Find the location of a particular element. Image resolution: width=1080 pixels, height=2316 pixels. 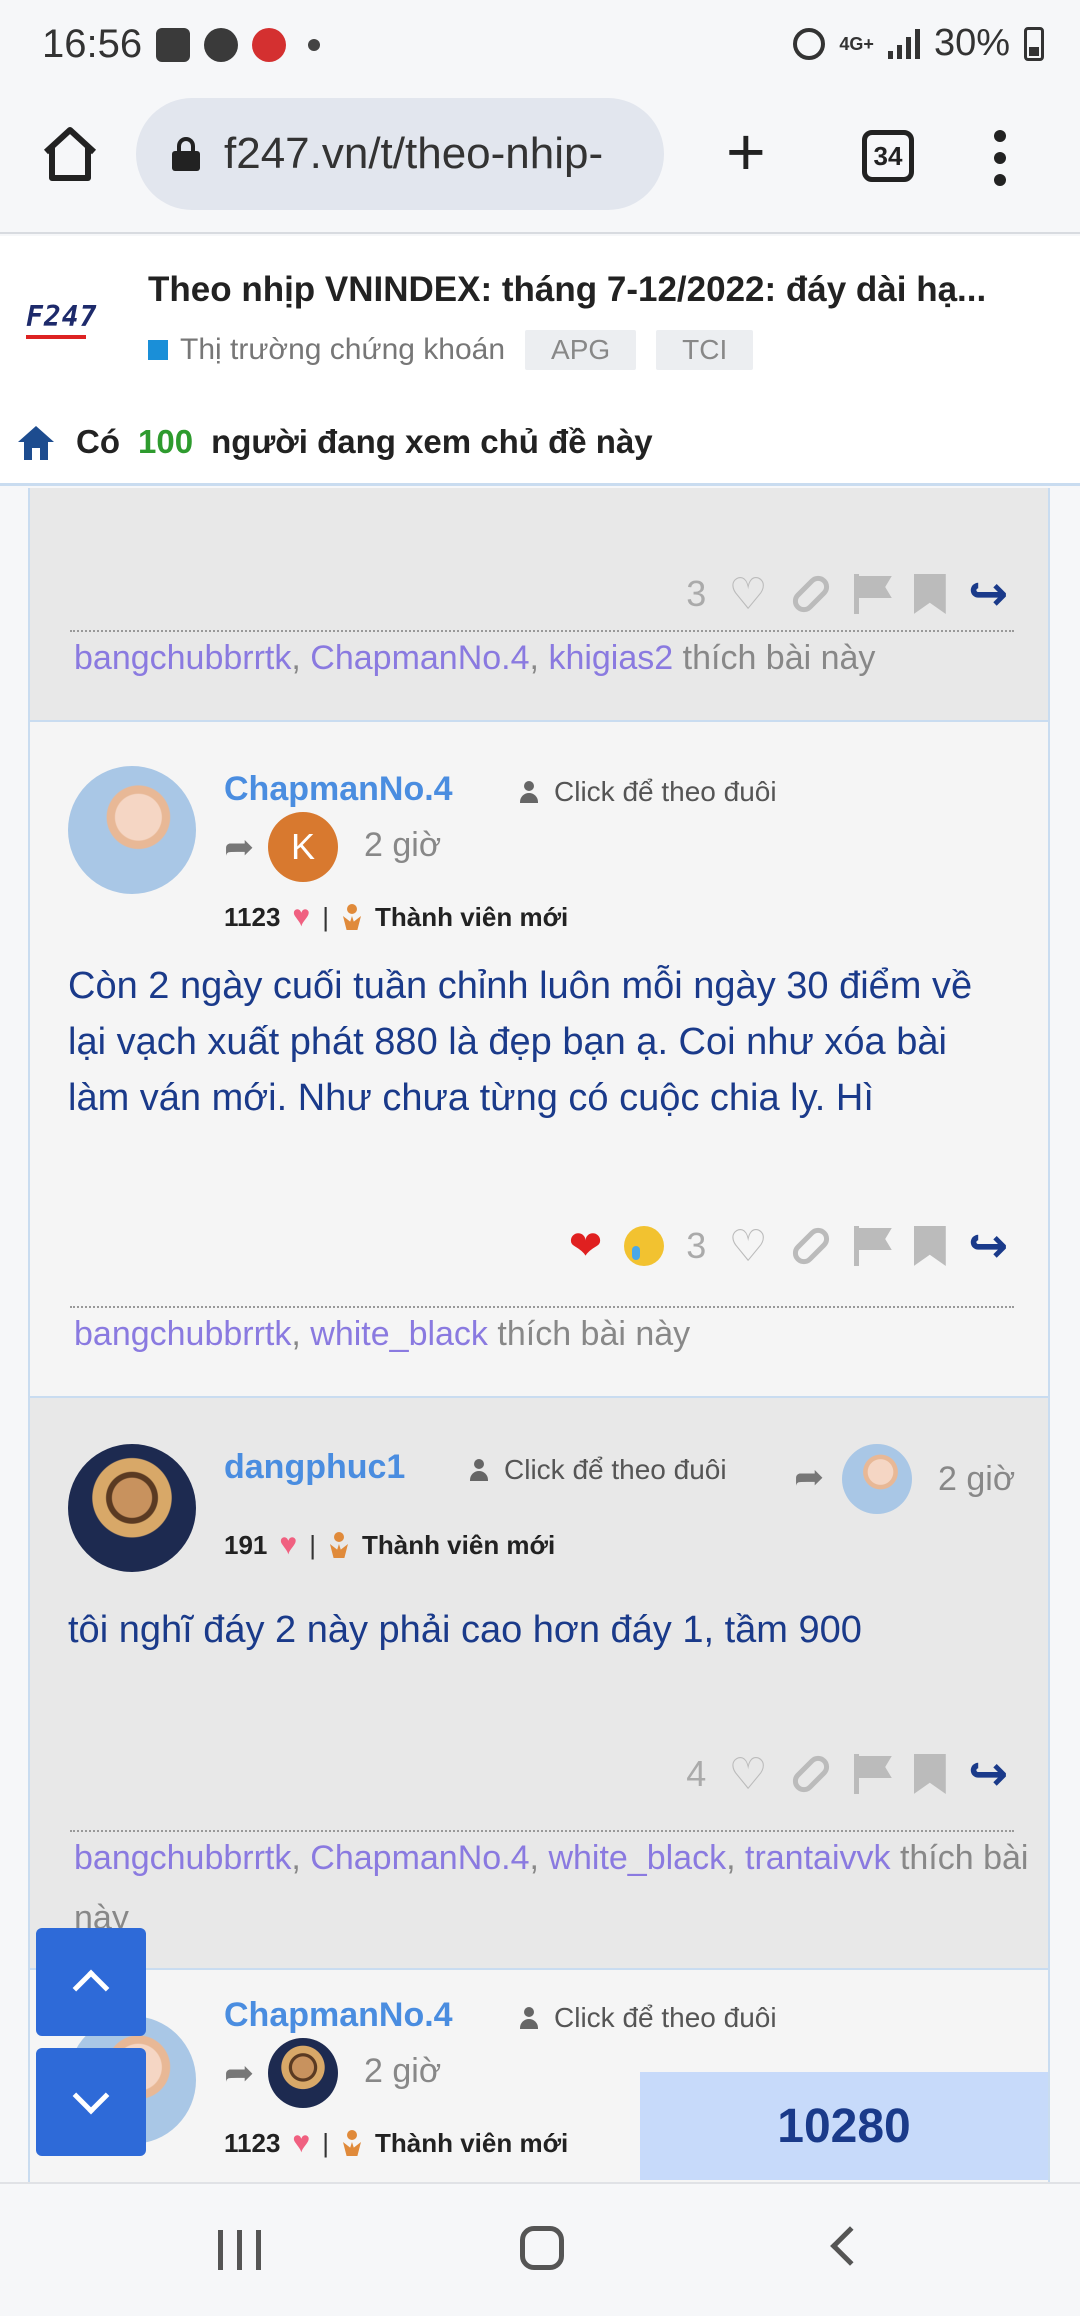

system-home-button is located at coordinates (542, 2248).